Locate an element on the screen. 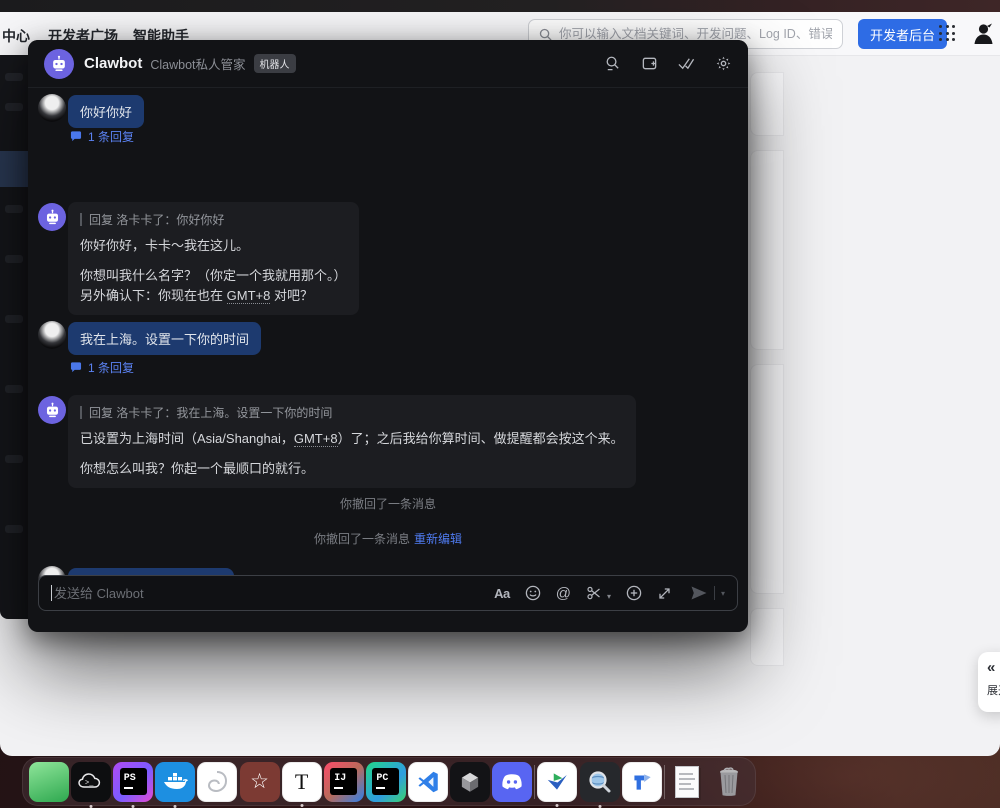 The height and width of the screenshot is (808, 1000). message-input is located at coordinates (274, 593).